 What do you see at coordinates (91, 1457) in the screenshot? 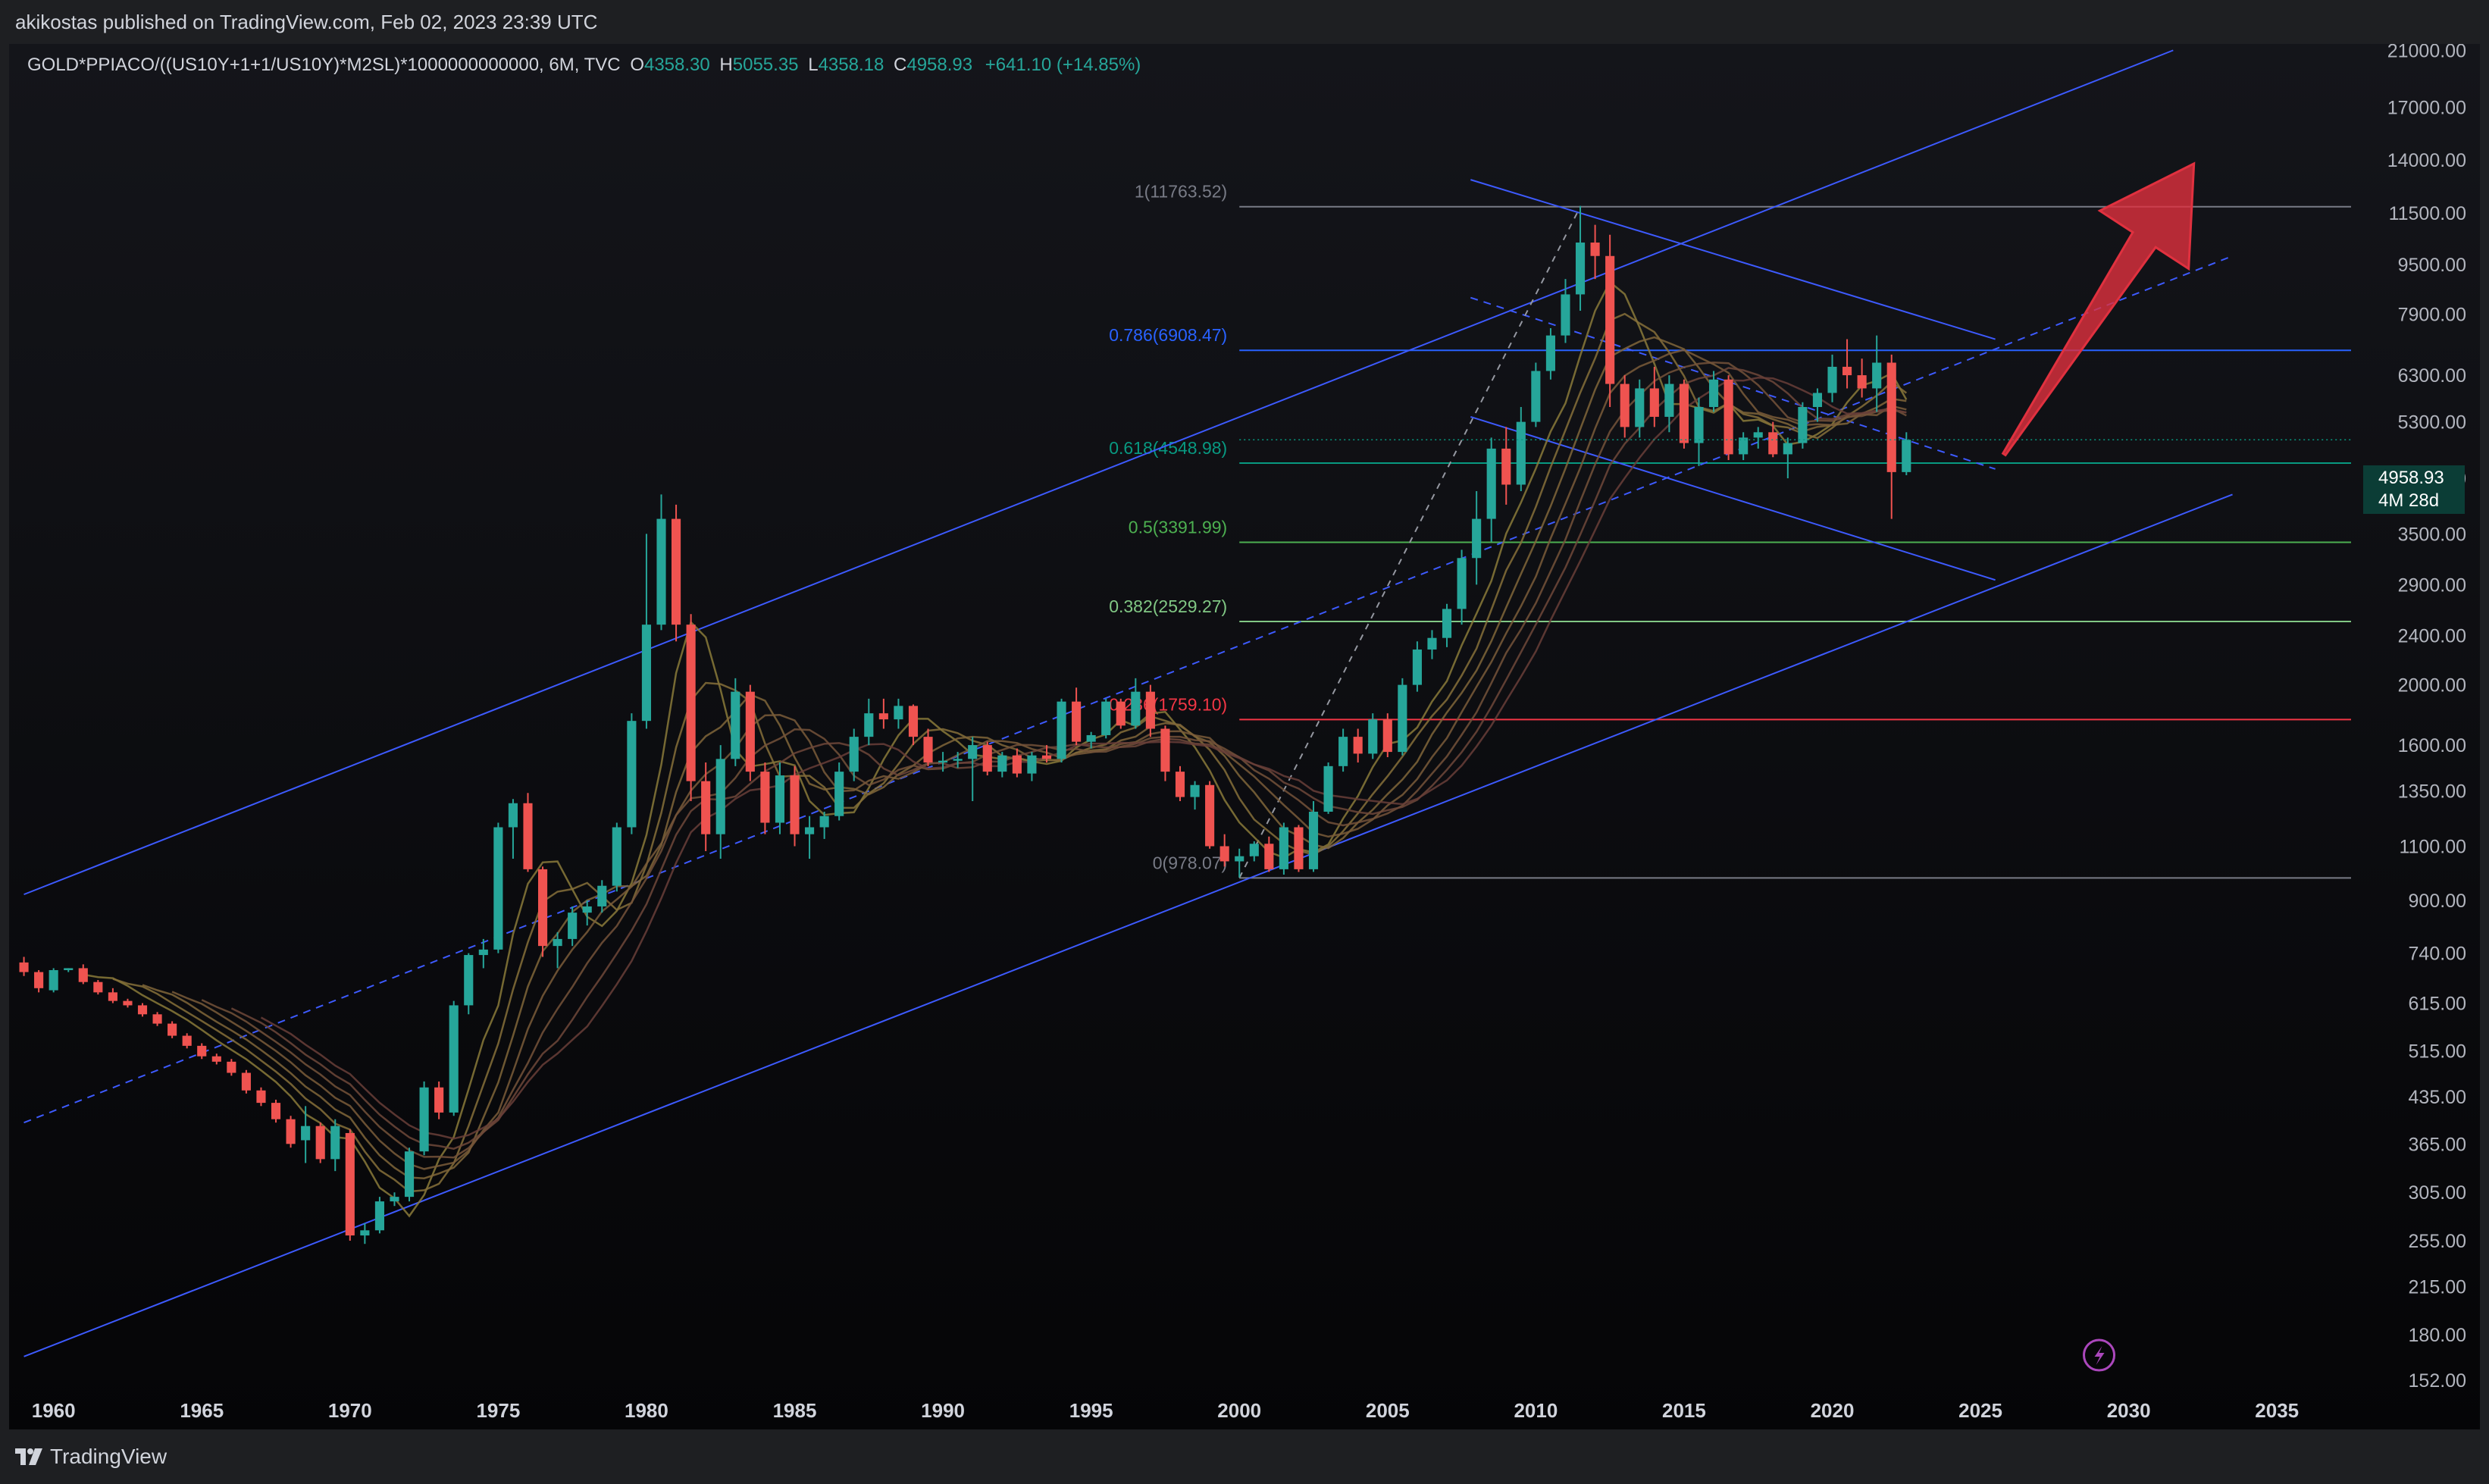
I see `tradingview-logo: TradingView` at bounding box center [91, 1457].